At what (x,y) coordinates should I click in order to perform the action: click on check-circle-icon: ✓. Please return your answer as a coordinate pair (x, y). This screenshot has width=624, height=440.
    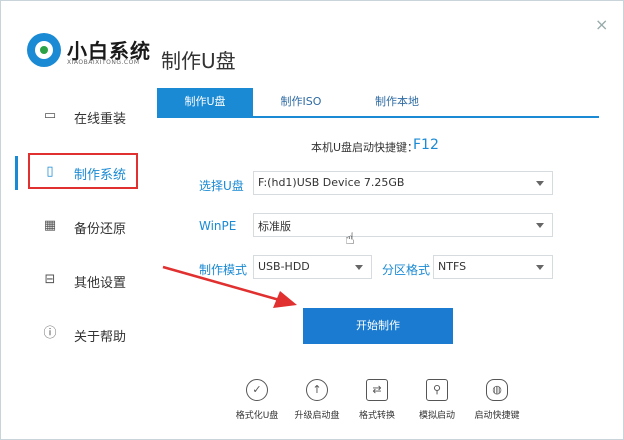
    Looking at the image, I should click on (257, 390).